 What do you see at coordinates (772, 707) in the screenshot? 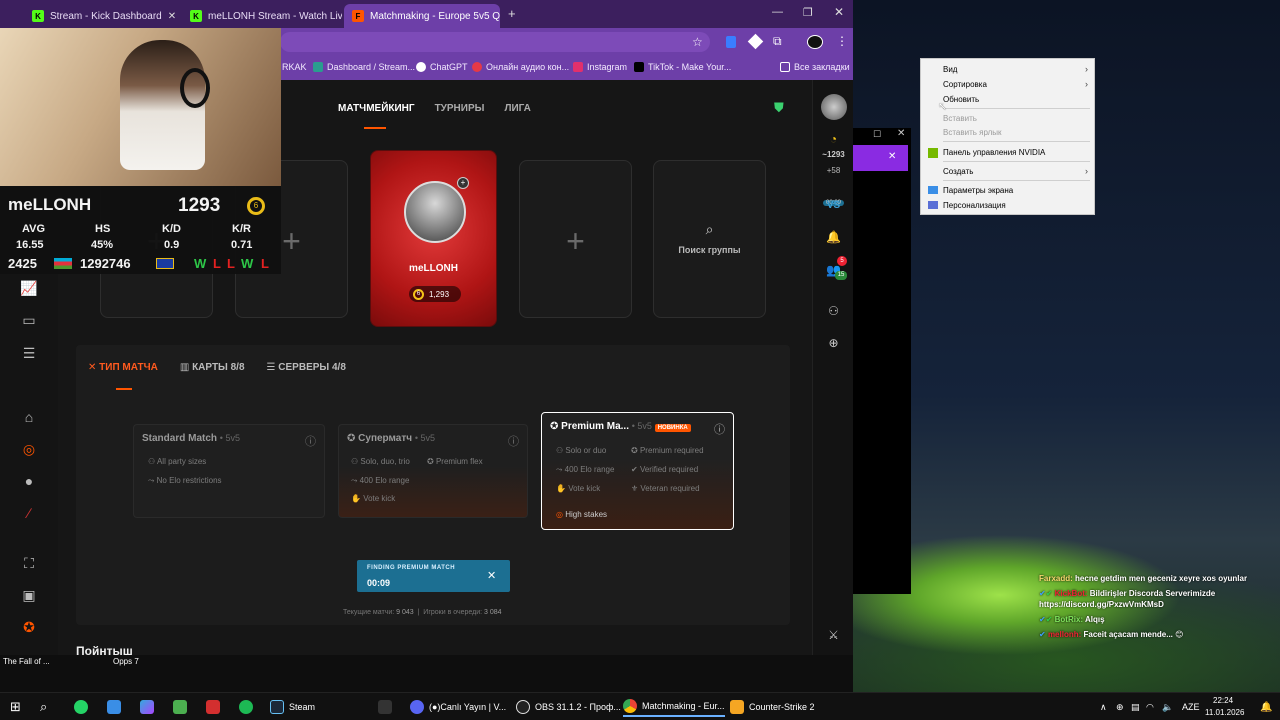
I see `taskbar-cs2: Counter-Strike 2` at bounding box center [772, 707].